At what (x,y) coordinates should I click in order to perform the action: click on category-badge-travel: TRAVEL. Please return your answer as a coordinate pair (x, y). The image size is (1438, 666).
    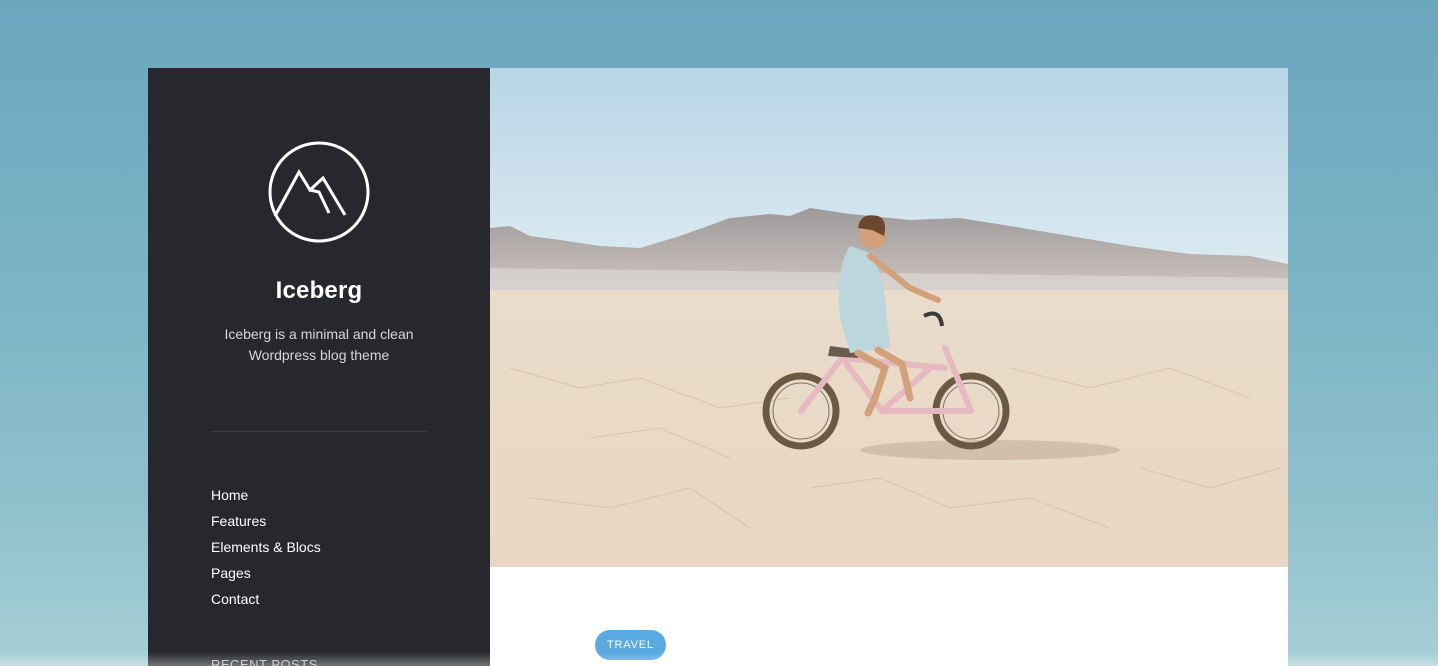
    Looking at the image, I should click on (630, 645).